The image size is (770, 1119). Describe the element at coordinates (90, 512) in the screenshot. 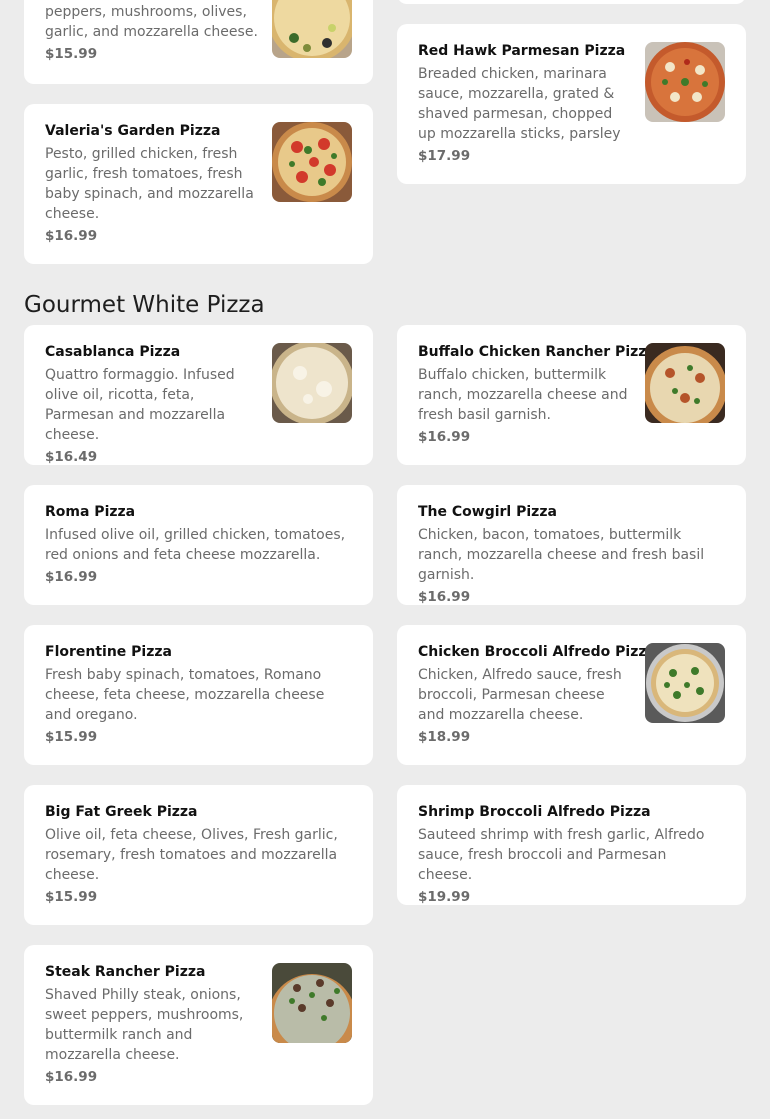

I see `menu-item-name: Roma Pizza` at that location.